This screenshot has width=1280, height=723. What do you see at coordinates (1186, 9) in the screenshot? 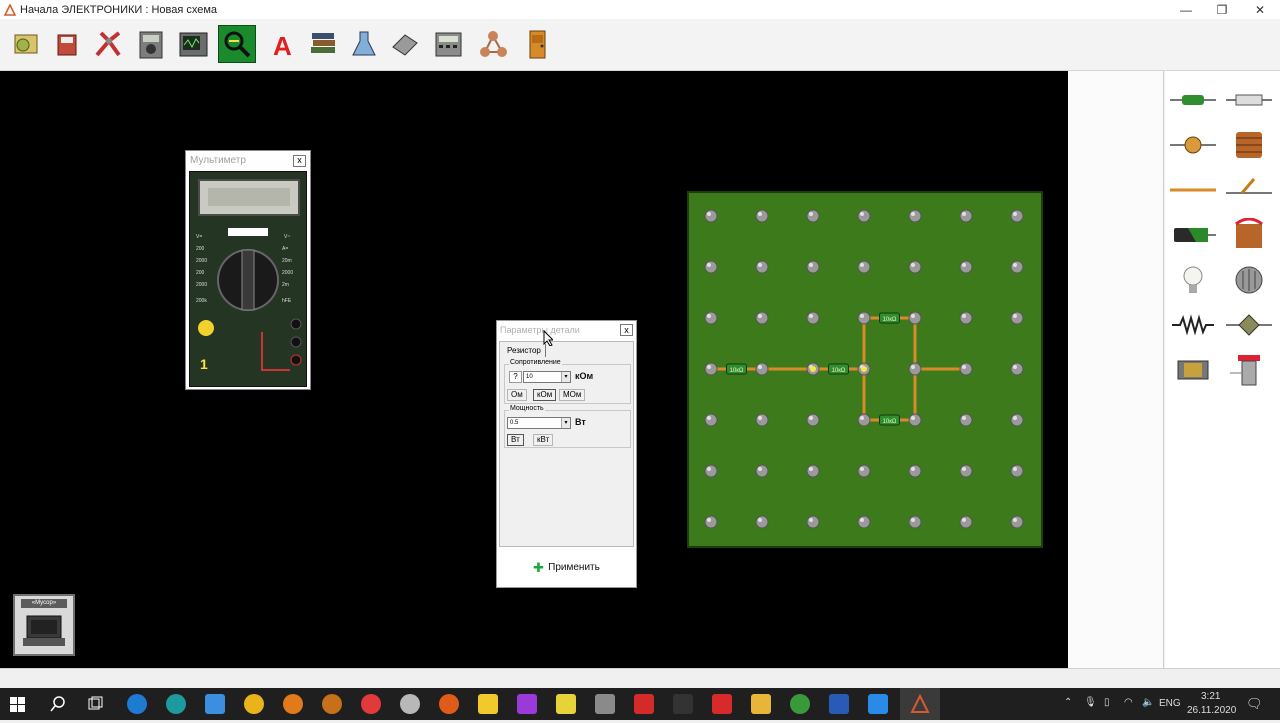
I see `minimize-button: —` at bounding box center [1186, 9].